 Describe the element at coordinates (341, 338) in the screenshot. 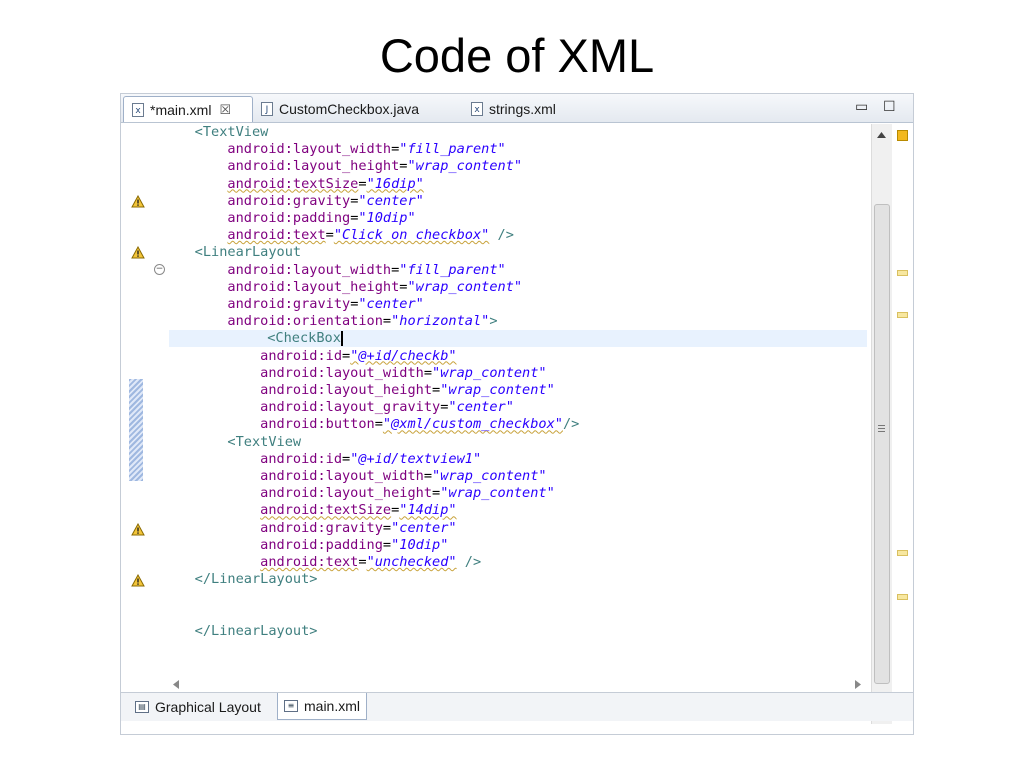

I see `text-caret` at that location.